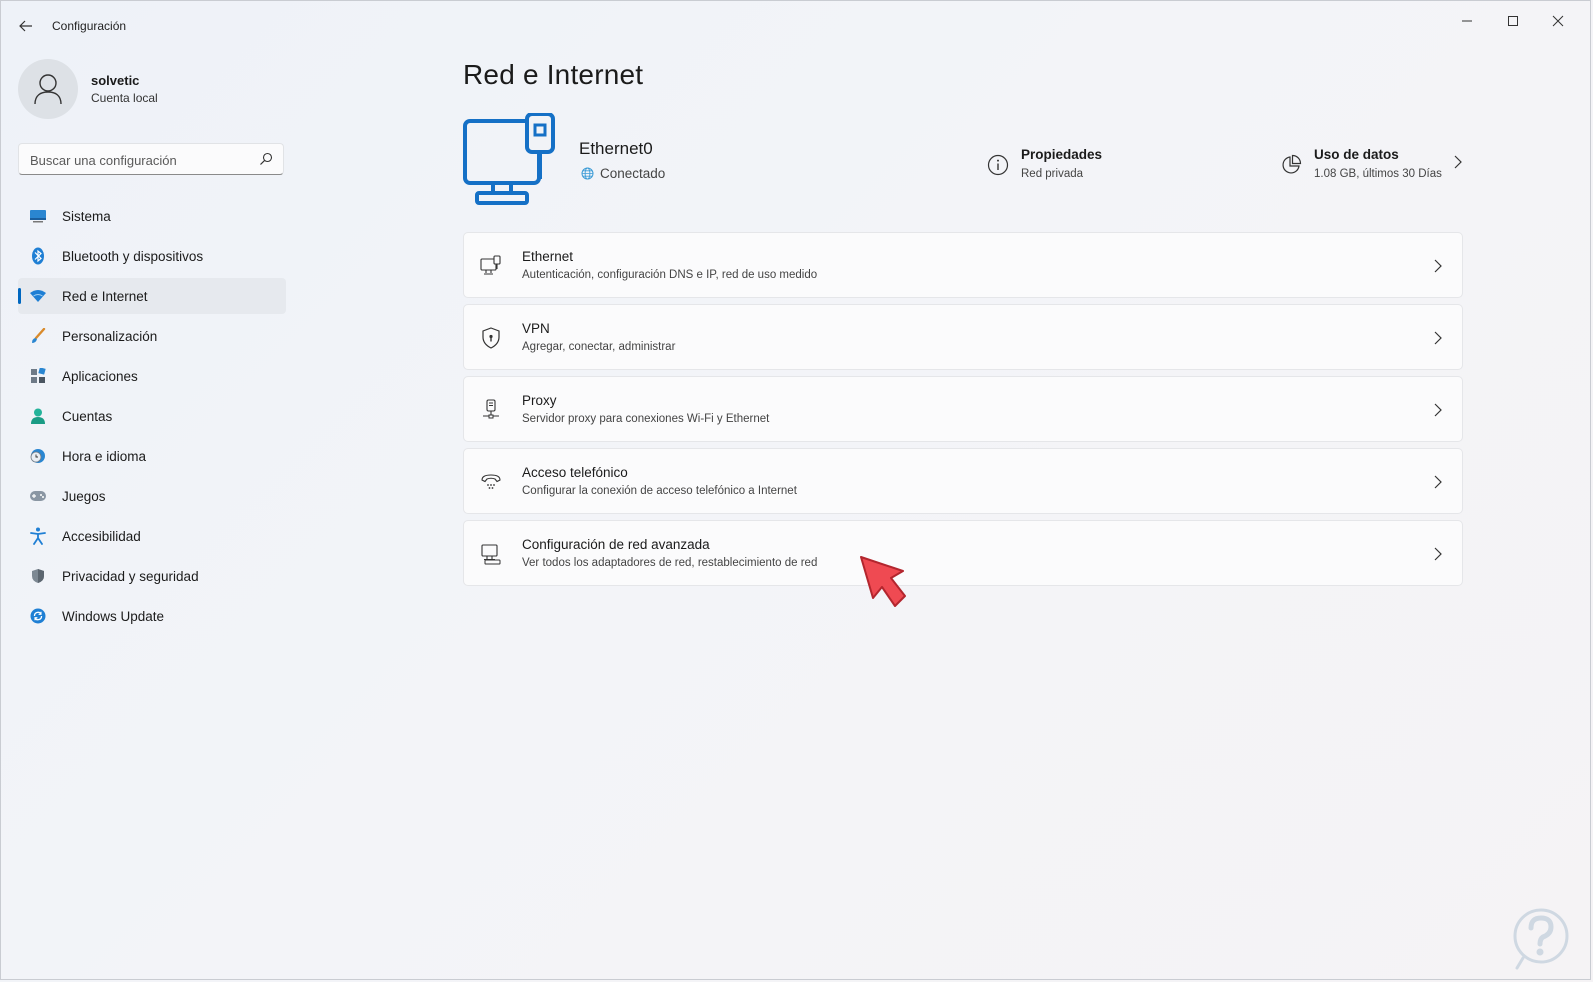 This screenshot has height=982, width=1593. Describe the element at coordinates (963, 337) in the screenshot. I see `card-vpn: VPN Agregar, conectar, administrar` at that location.